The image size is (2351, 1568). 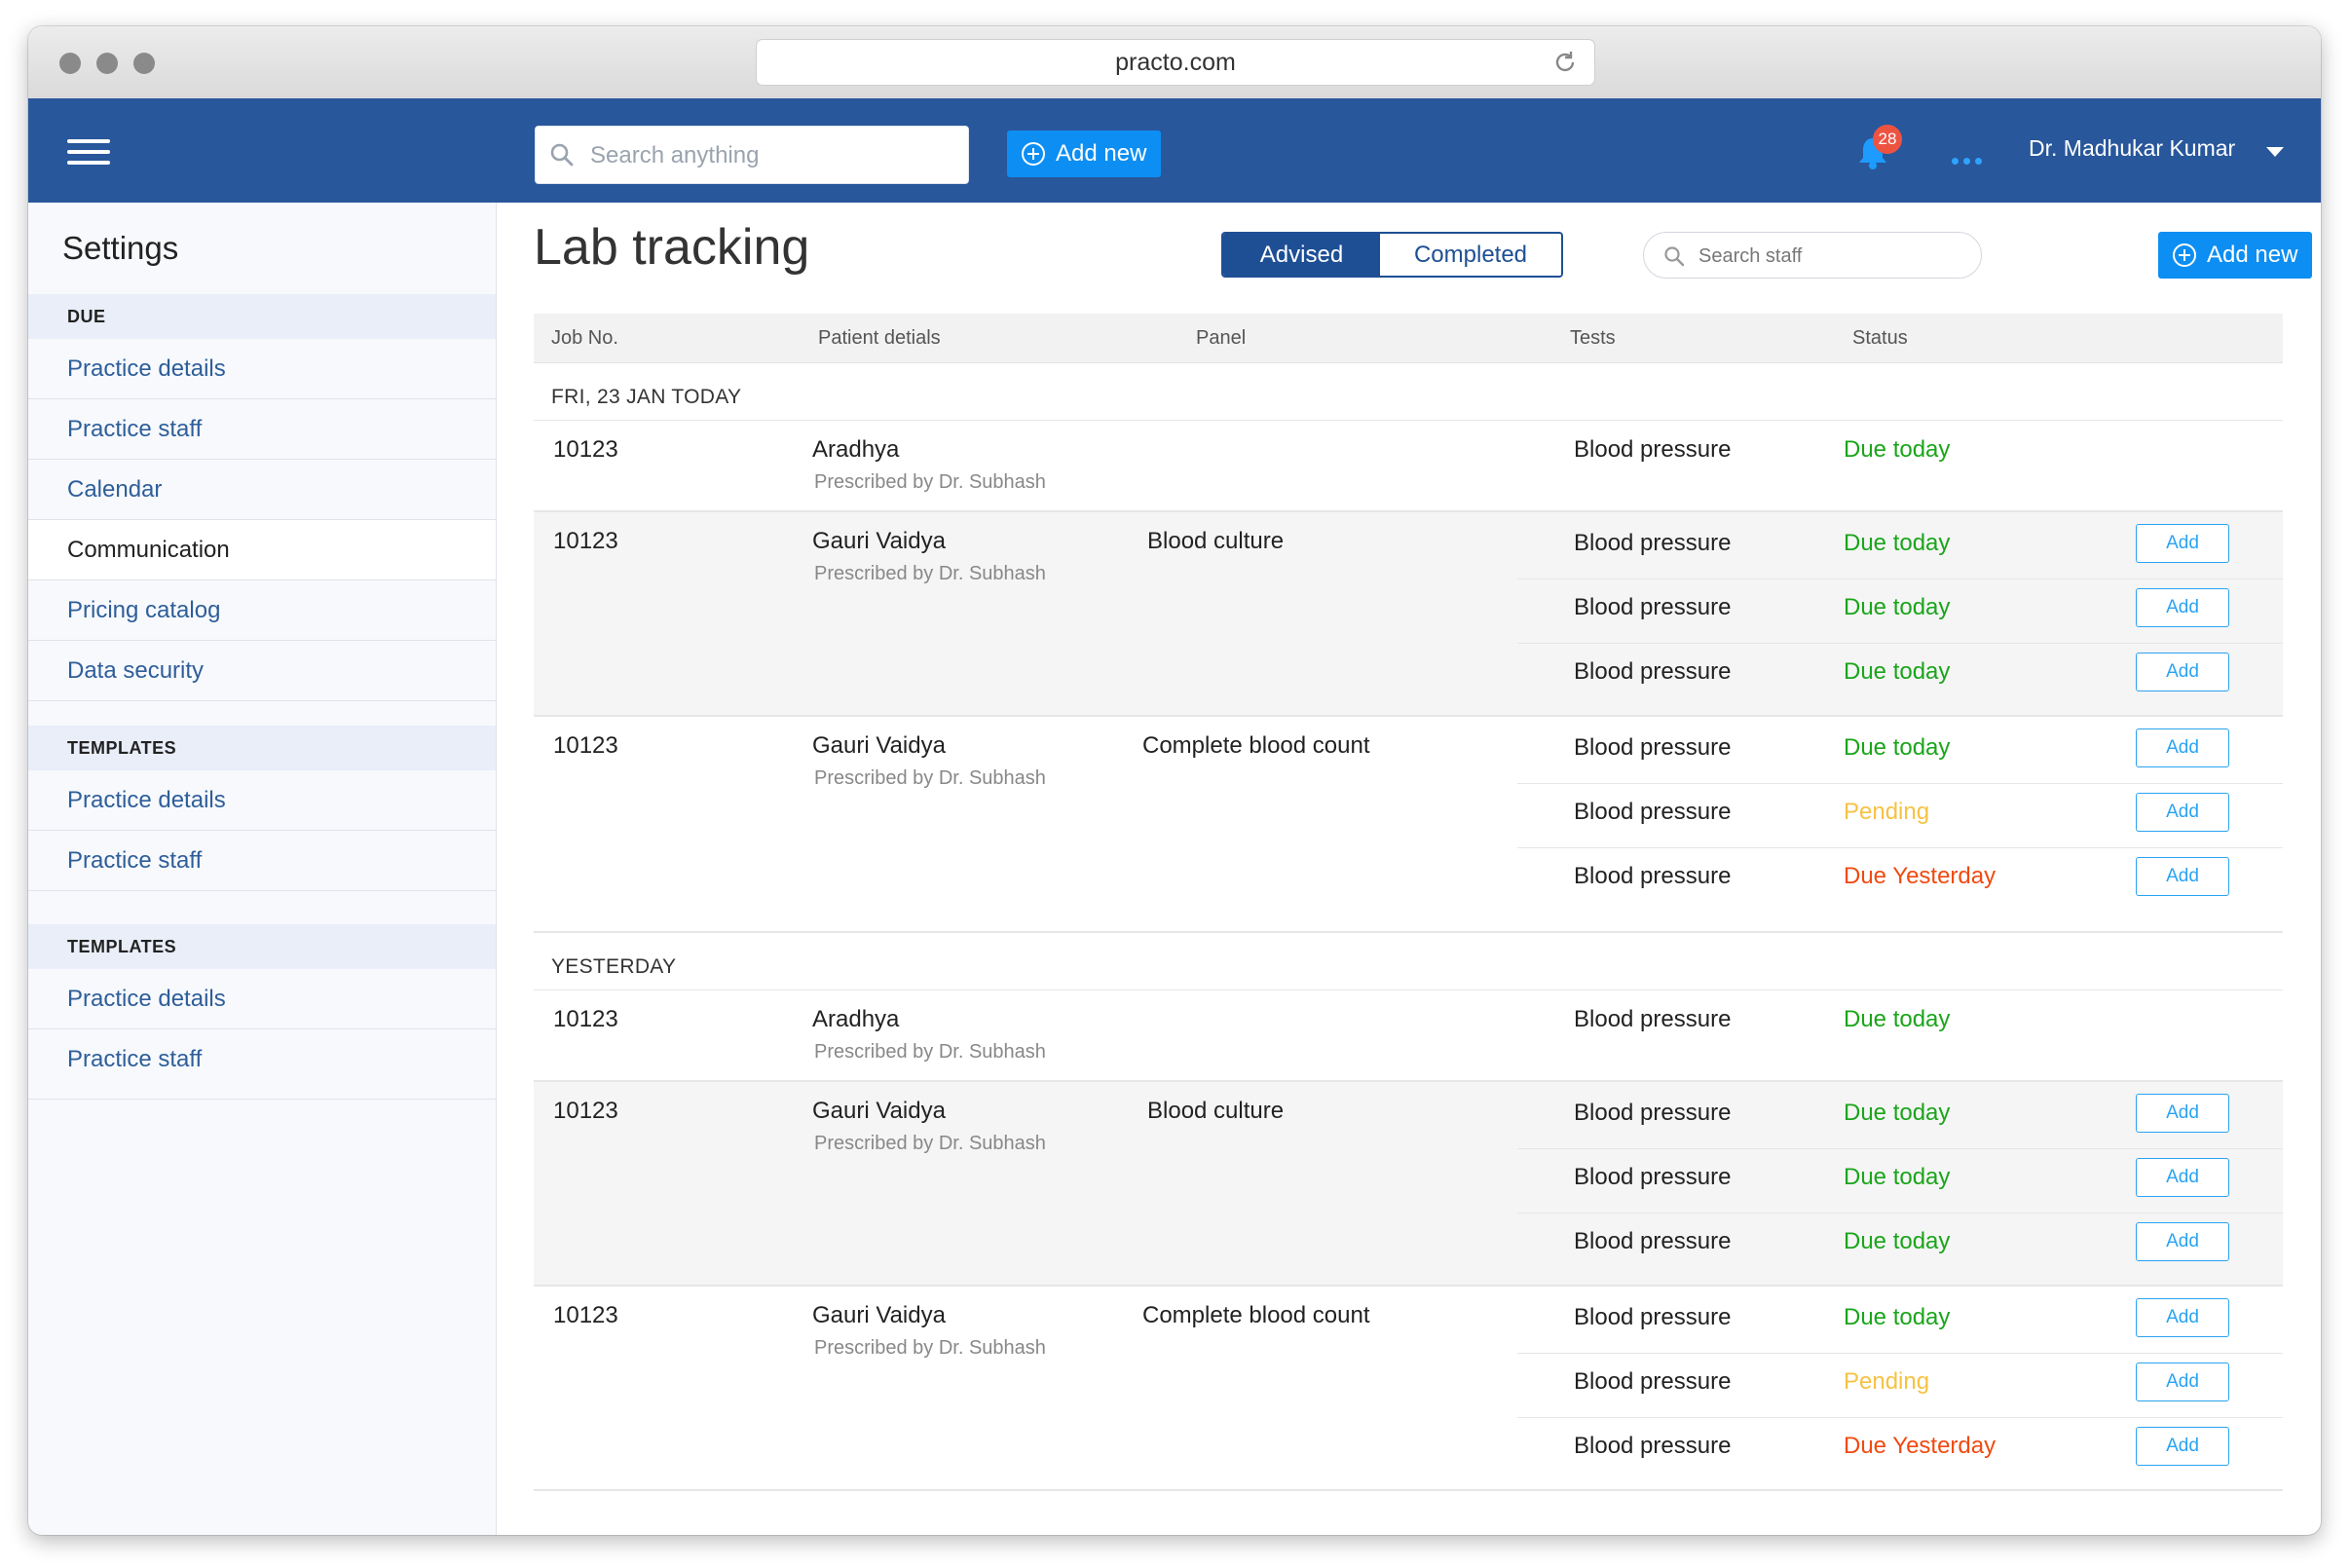 I want to click on test-line: Blood pressure Pending Add, so click(x=1408, y=1385).